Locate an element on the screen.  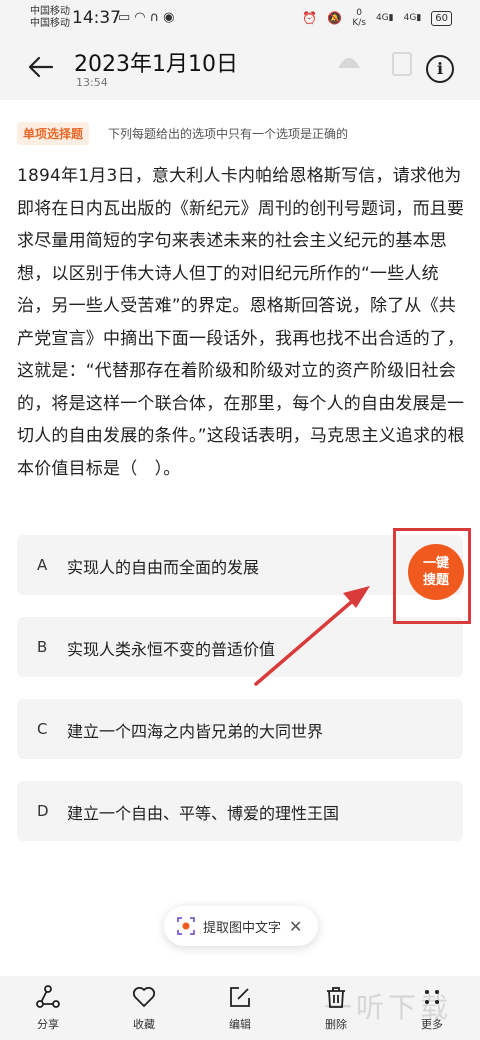
share-button: 分享 is located at coordinates (48, 1008).